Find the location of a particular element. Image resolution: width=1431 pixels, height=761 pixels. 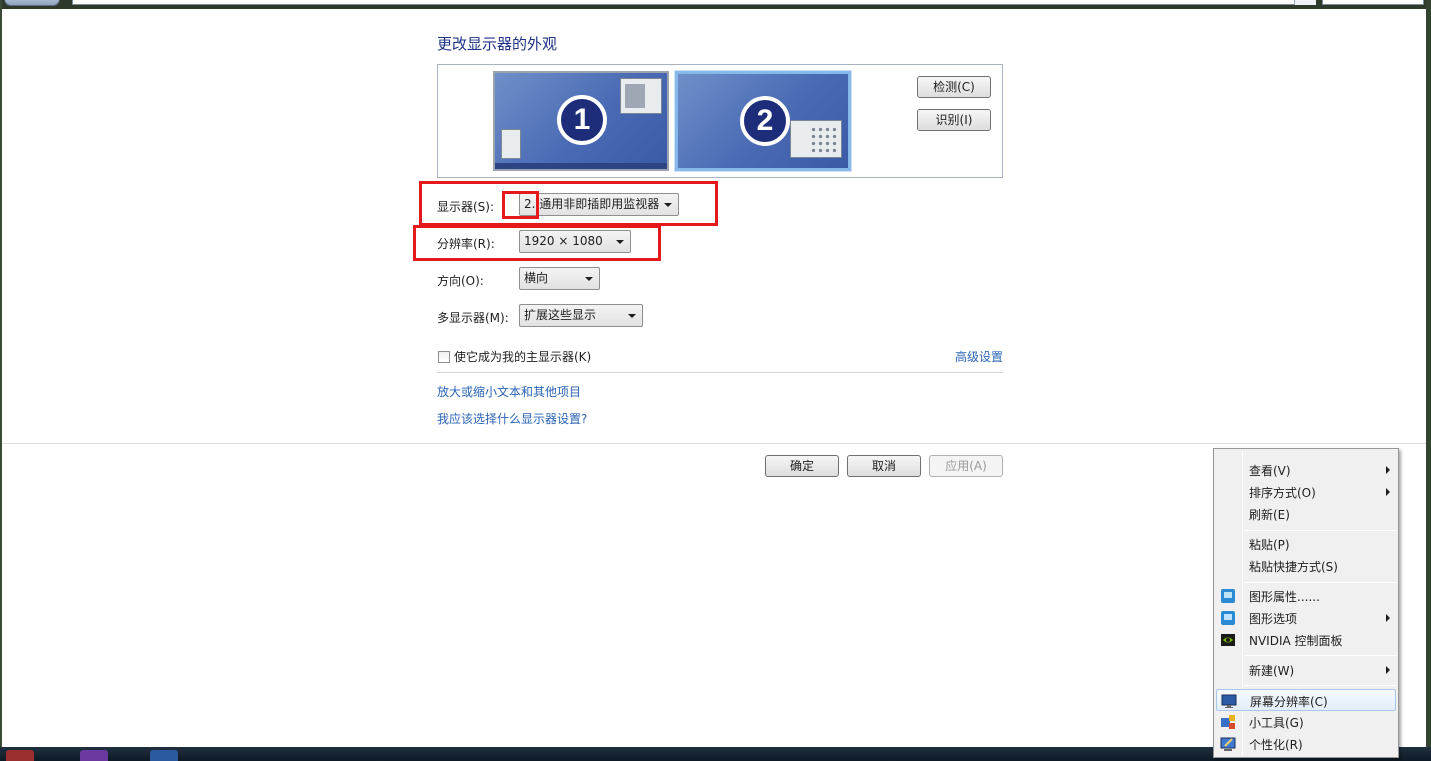

gadgets-icon is located at coordinates (1228, 722).